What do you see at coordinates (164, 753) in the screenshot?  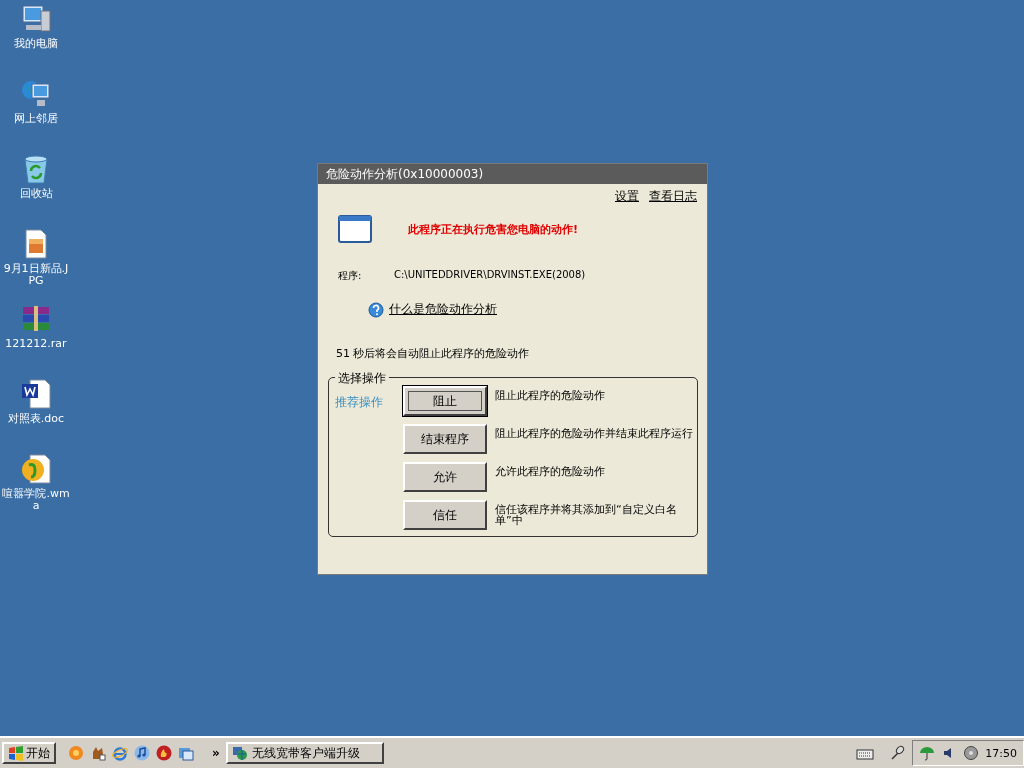 I see `flame-icon` at bounding box center [164, 753].